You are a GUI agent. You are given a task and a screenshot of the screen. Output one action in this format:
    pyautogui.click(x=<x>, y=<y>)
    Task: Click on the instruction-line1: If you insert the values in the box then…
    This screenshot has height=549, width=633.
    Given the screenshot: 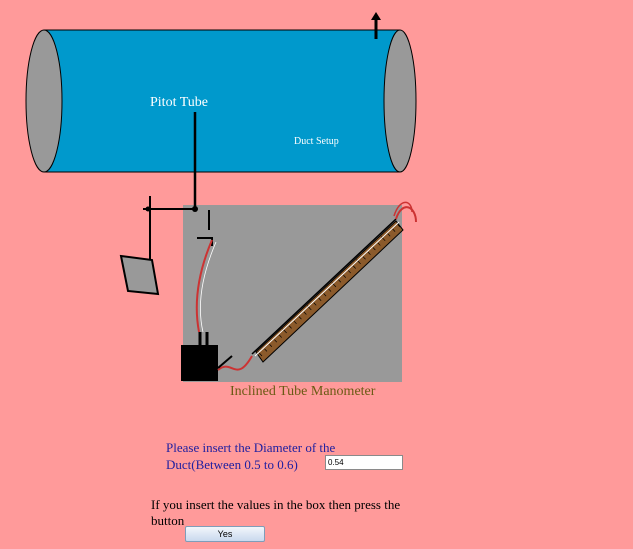 What is the action you would take?
    pyautogui.click(x=276, y=504)
    